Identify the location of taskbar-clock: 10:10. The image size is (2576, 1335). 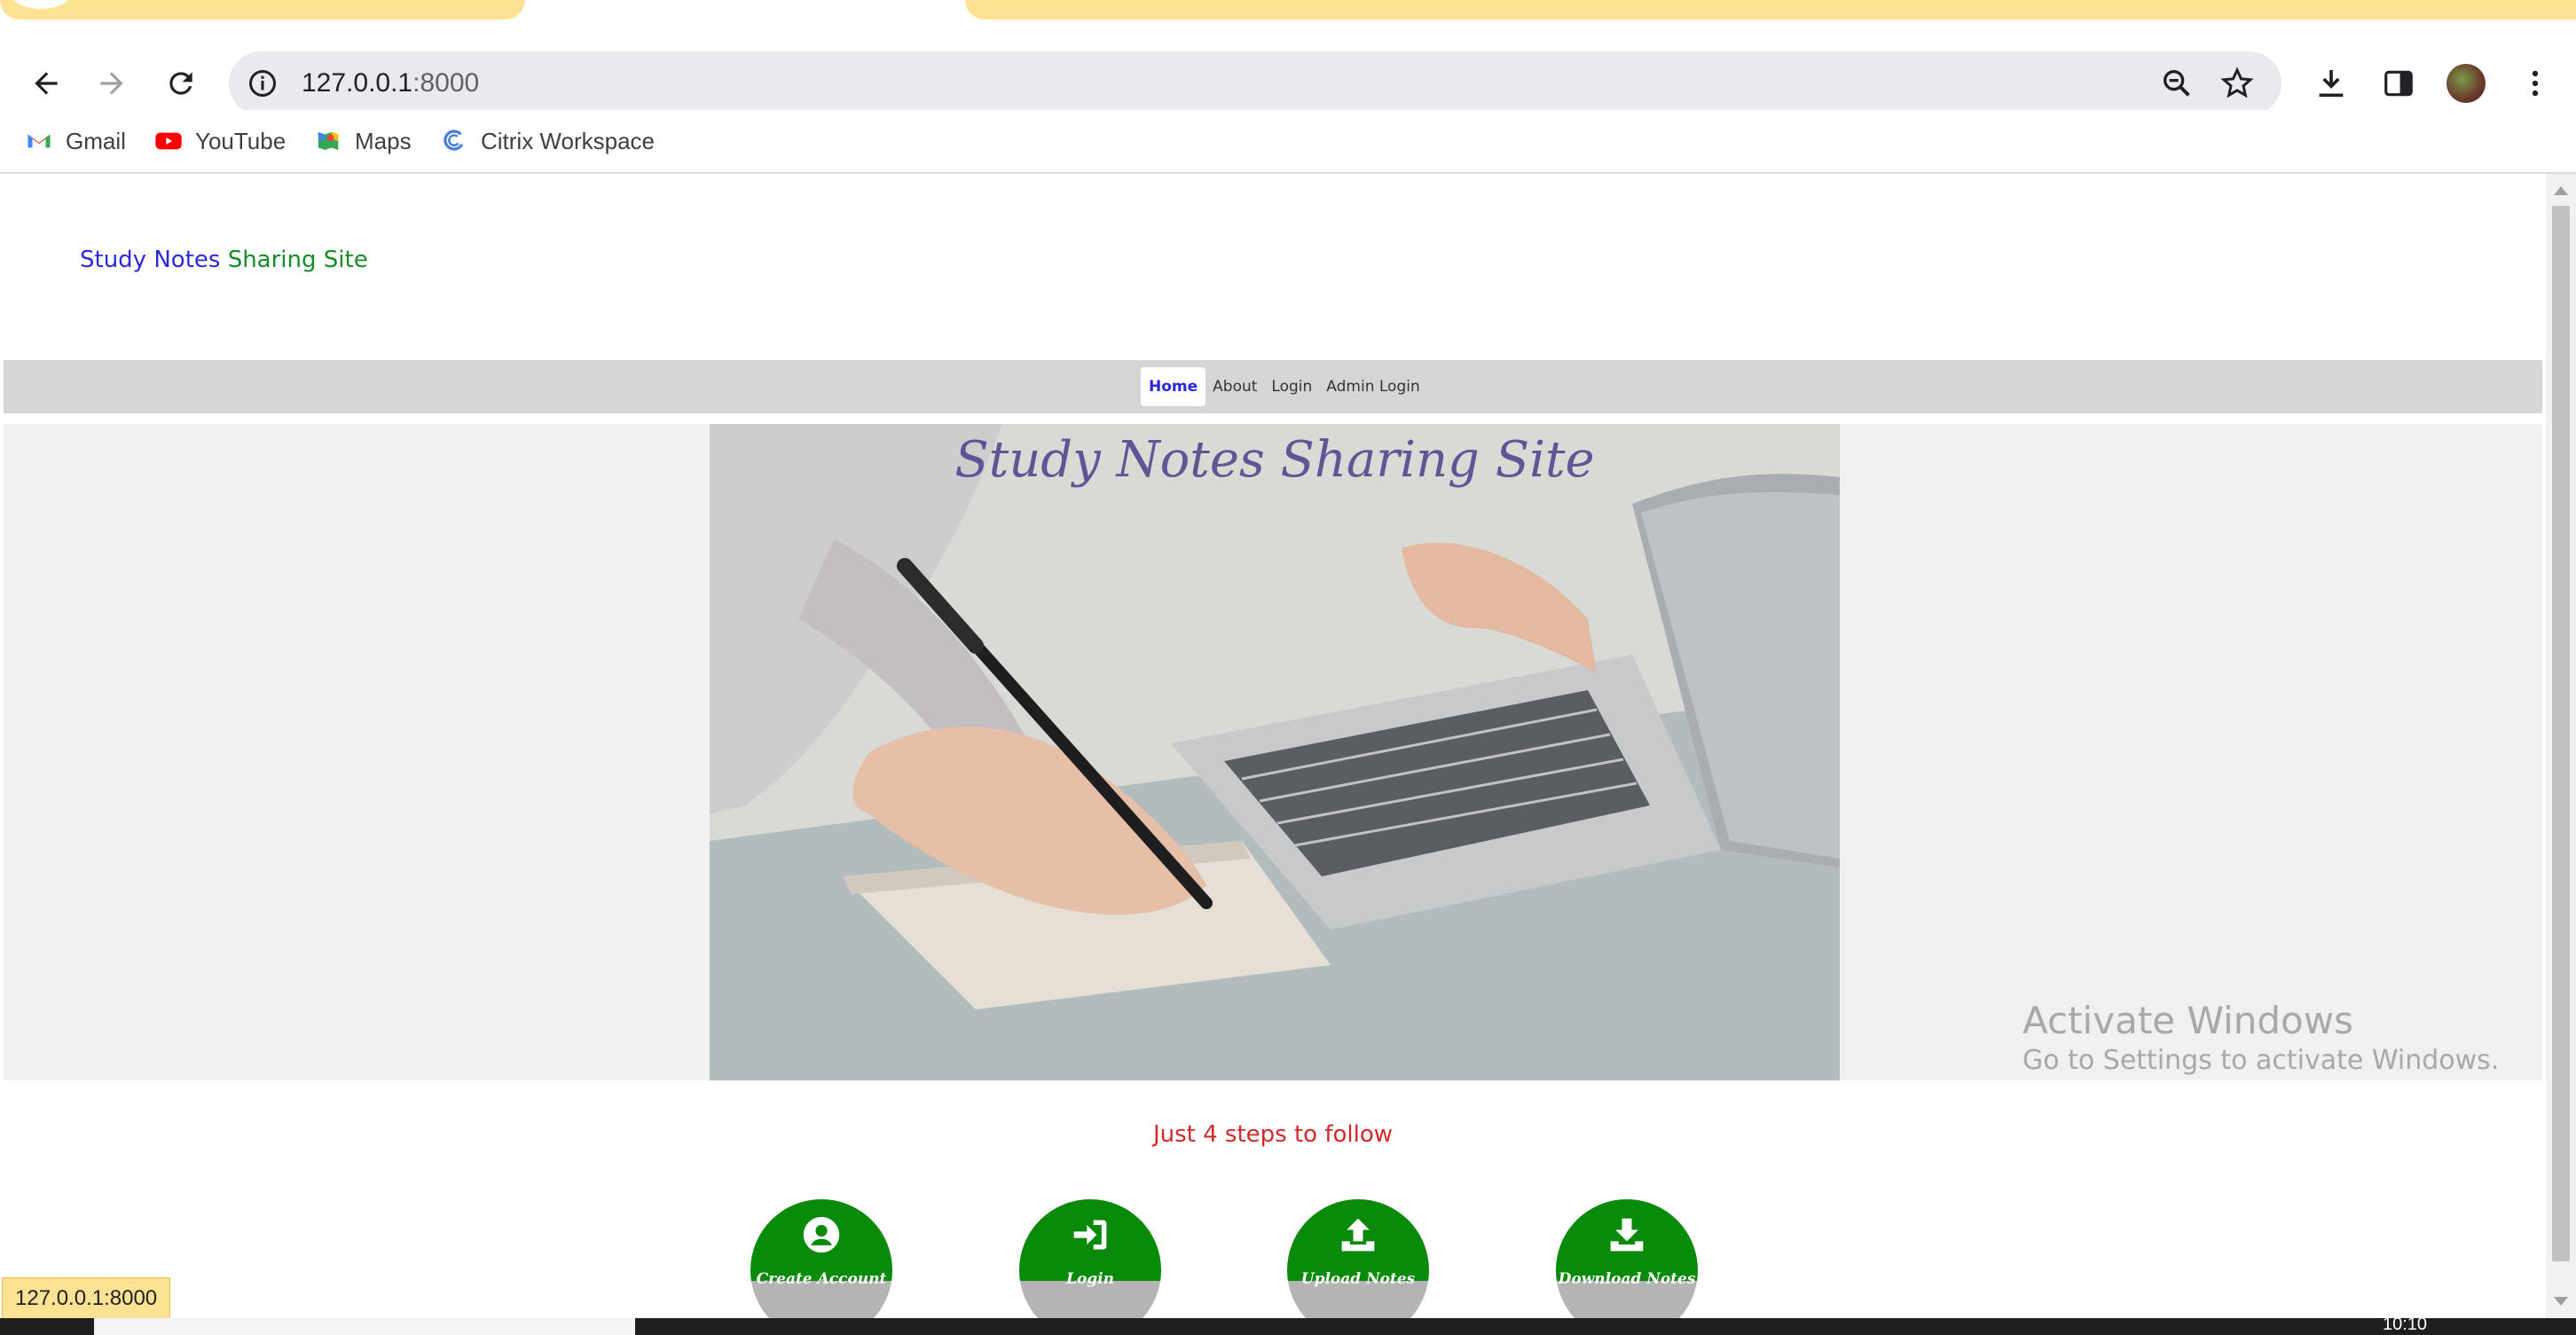
(2405, 1325).